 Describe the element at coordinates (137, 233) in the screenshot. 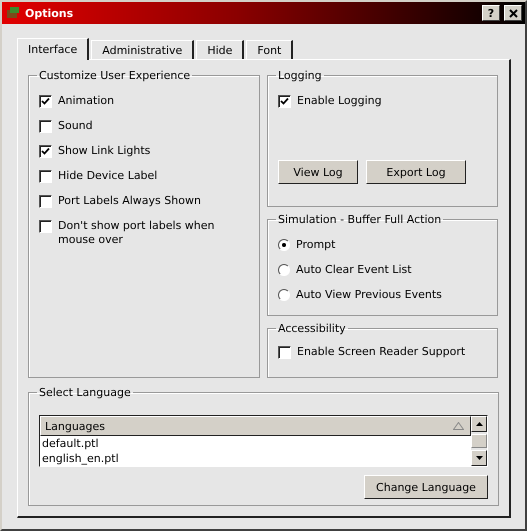

I see `checkbox-label: Don't show port labels when mouse over` at that location.